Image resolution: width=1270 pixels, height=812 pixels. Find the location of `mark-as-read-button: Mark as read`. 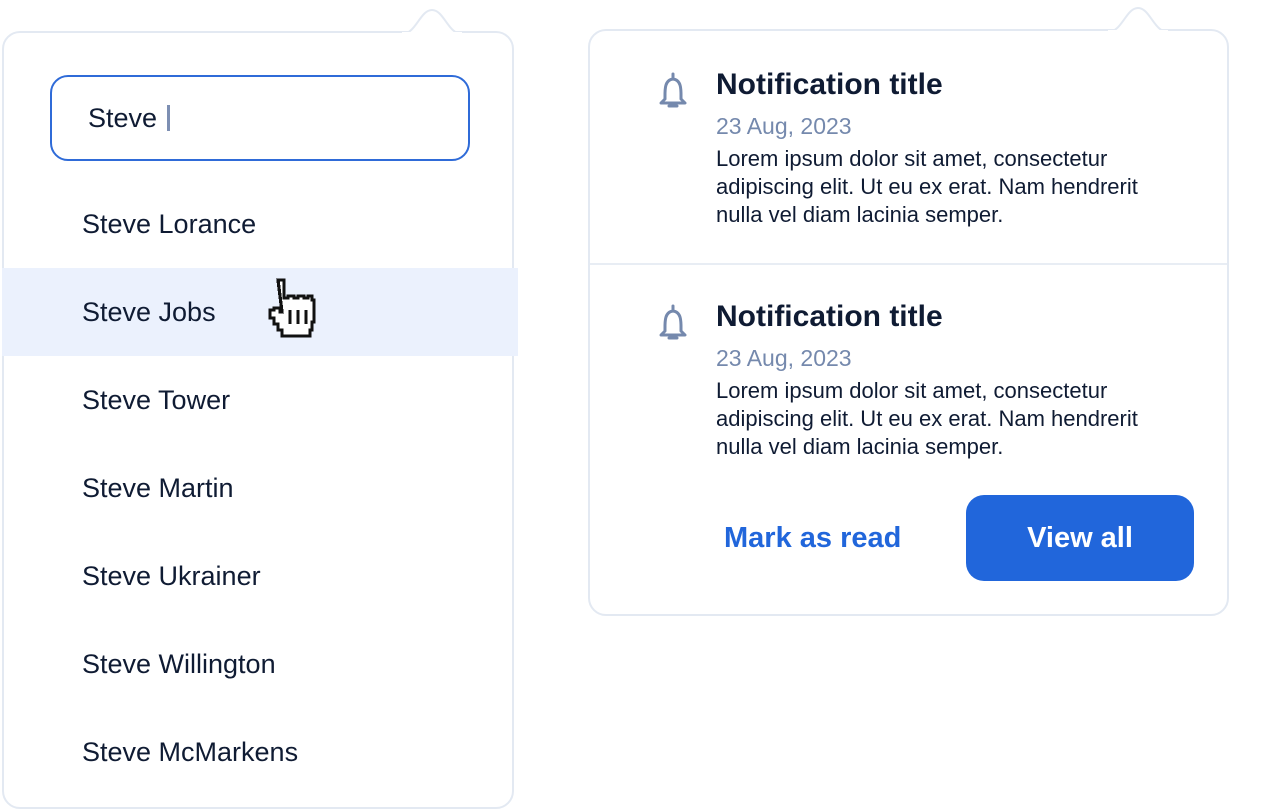

mark-as-read-button: Mark as read is located at coordinates (812, 538).